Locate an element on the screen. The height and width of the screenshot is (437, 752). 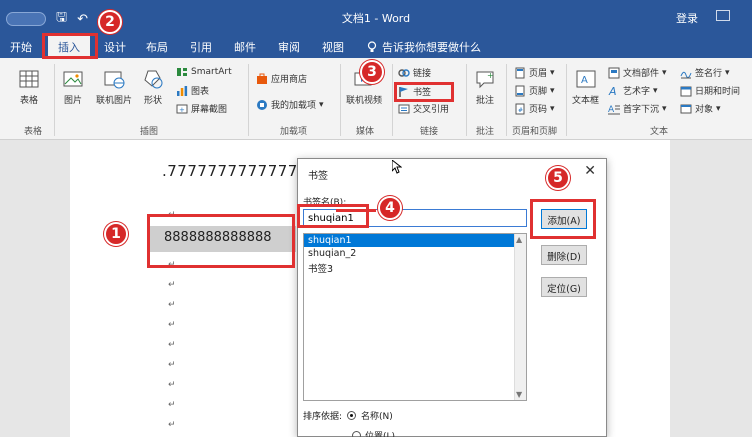
link-button: 链接 is located at coordinates (414, 72).